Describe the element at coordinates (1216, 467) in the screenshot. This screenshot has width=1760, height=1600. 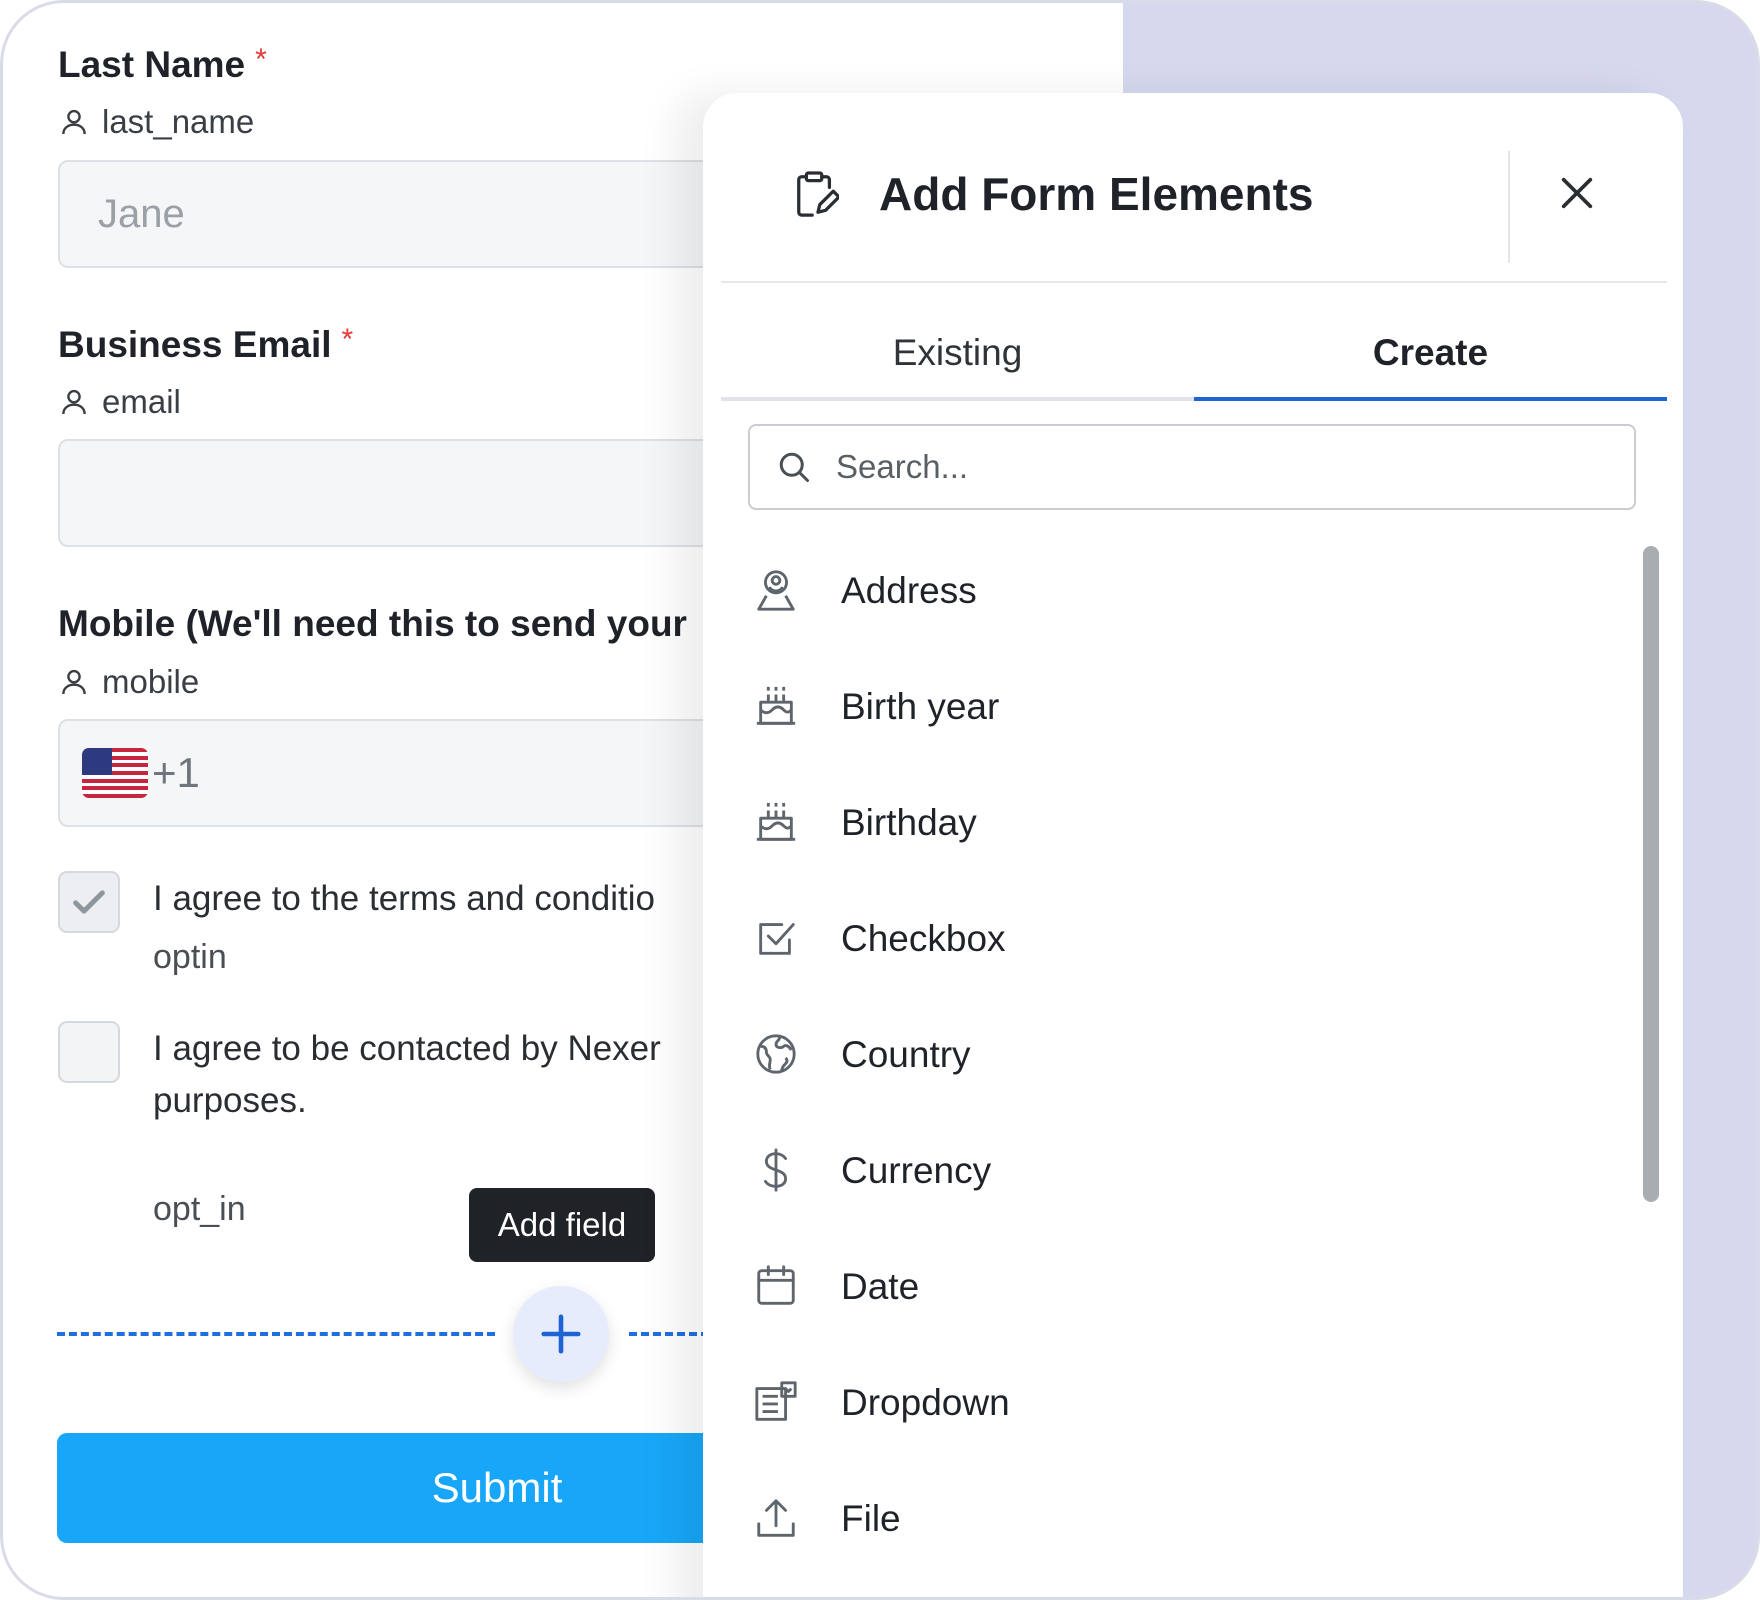
I see `search-input` at that location.